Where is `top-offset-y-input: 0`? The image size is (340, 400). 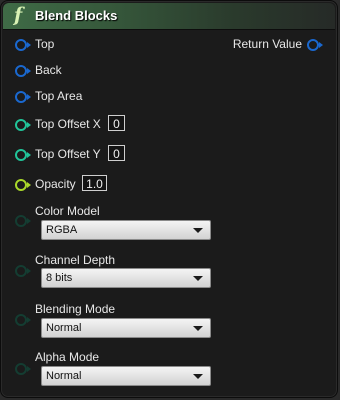
top-offset-y-input: 0 is located at coordinates (116, 153).